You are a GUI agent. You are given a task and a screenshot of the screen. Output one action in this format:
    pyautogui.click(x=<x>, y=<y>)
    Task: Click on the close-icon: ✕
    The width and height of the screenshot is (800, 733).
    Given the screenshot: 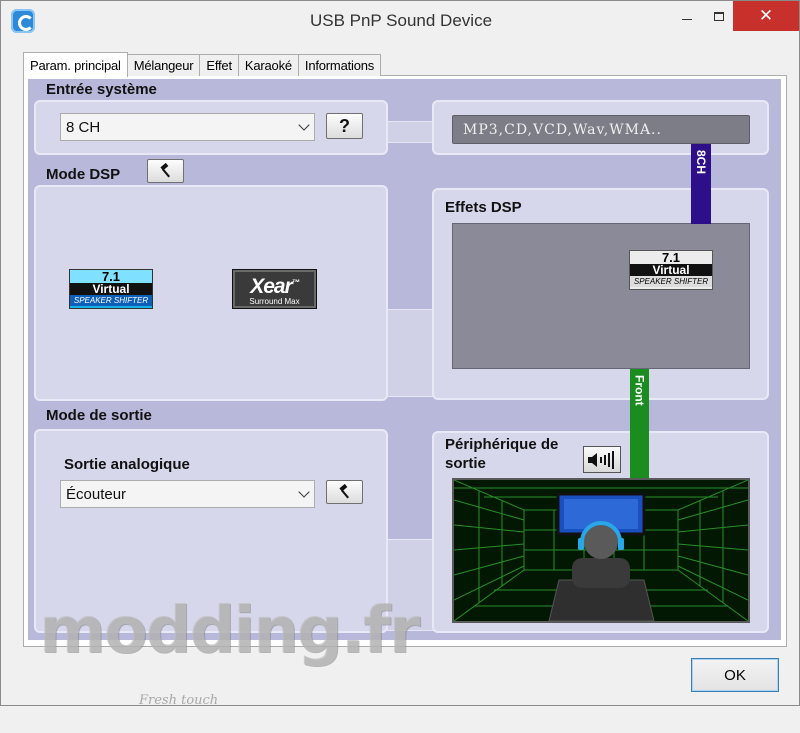 What is the action you would take?
    pyautogui.click(x=766, y=15)
    